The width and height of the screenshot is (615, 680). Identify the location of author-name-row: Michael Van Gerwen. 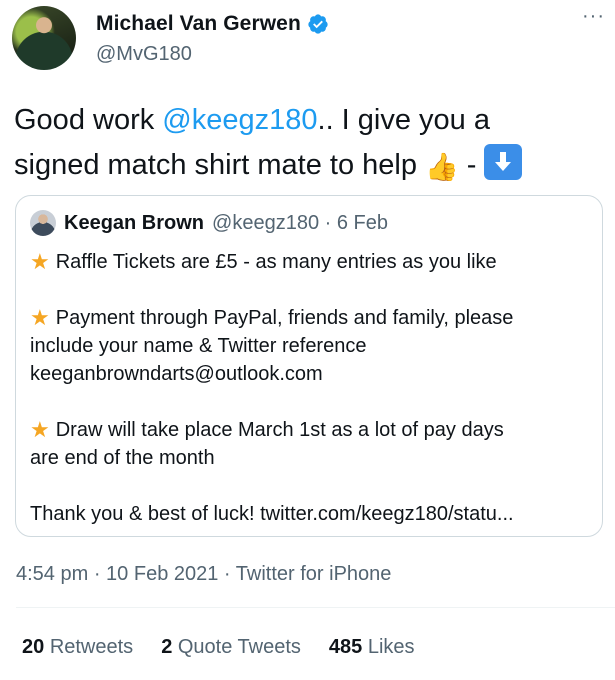
(212, 24).